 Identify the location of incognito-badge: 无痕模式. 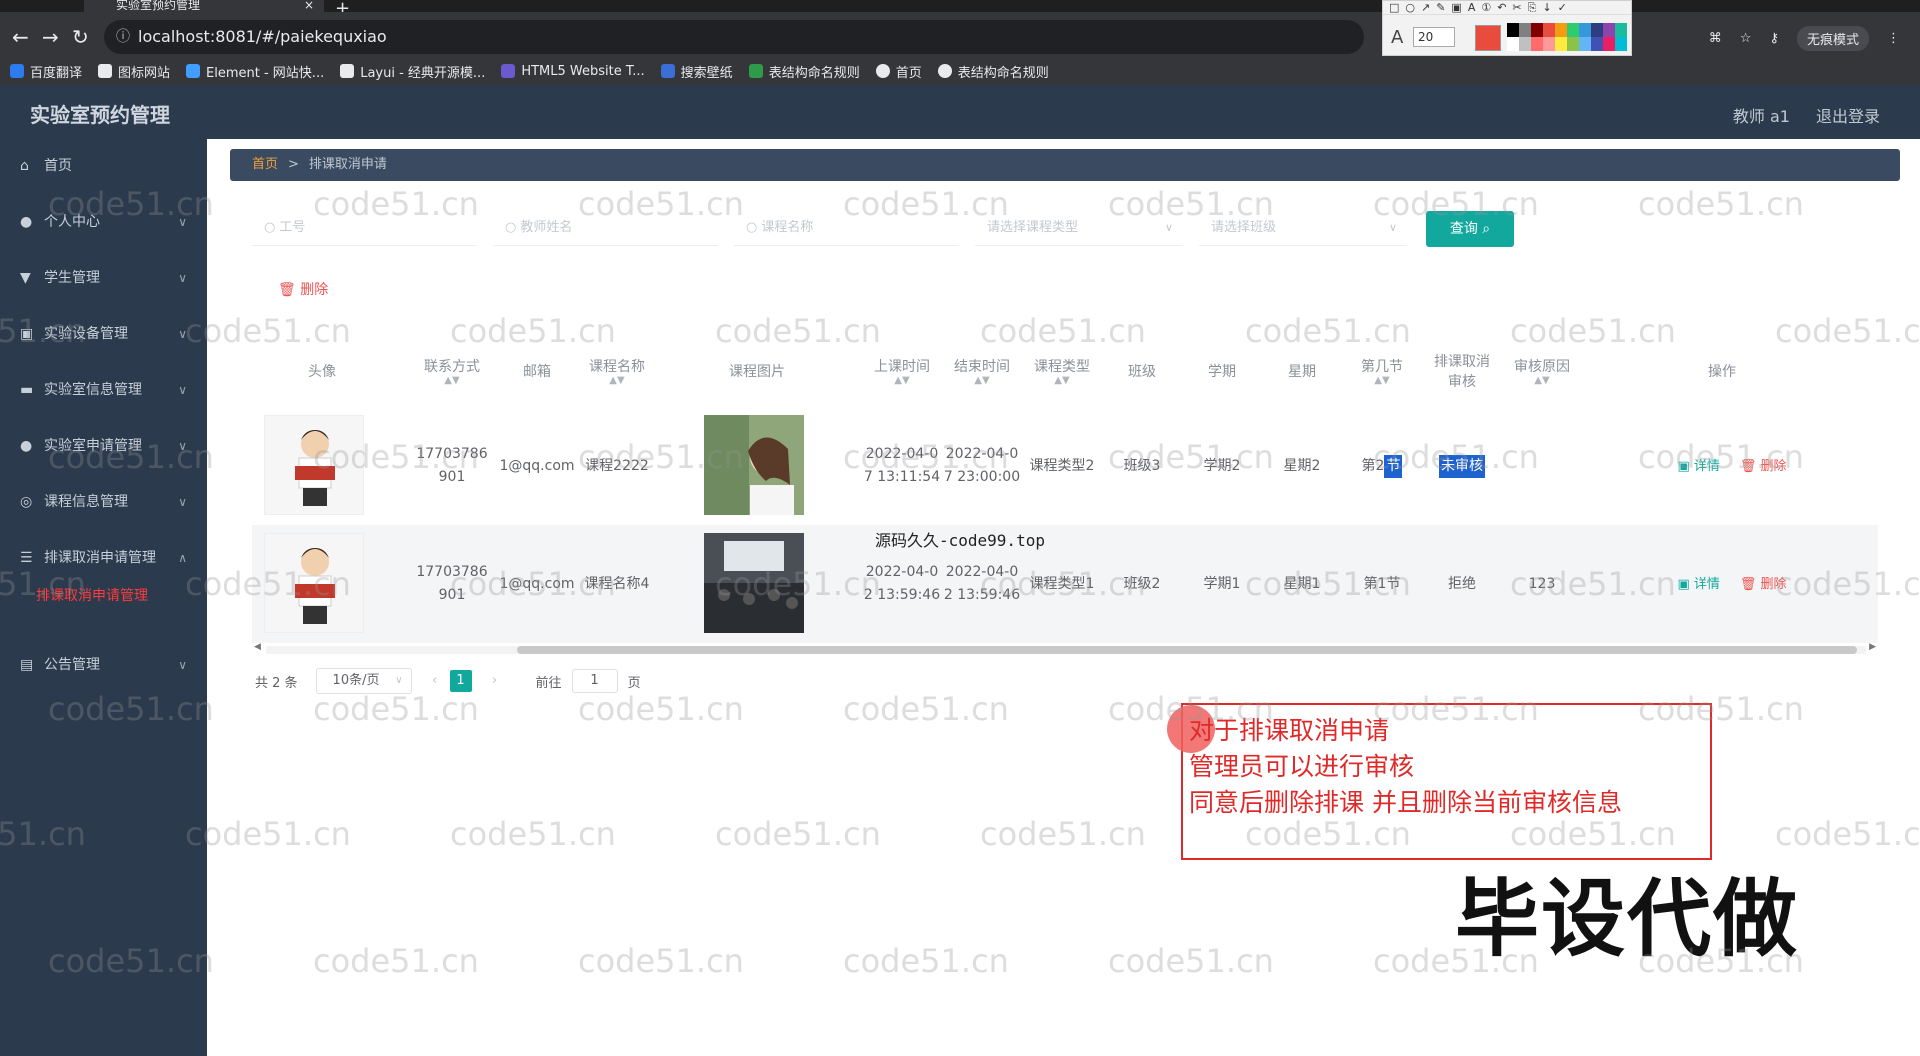
(1832, 38).